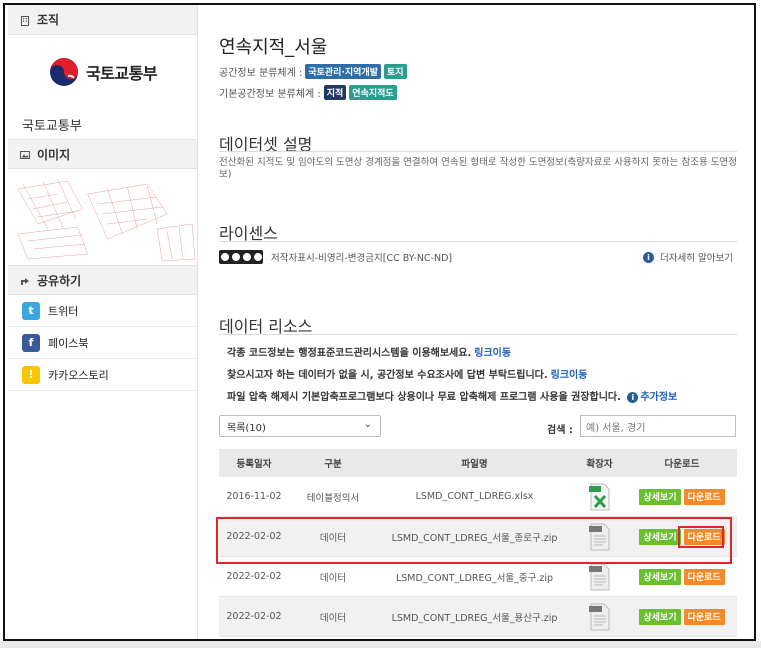 The image size is (761, 648). I want to click on license-row: 저작자표시-비영리-변경금지[CC BY-NC-ND] i 더자세히 알아보기, so click(478, 257).